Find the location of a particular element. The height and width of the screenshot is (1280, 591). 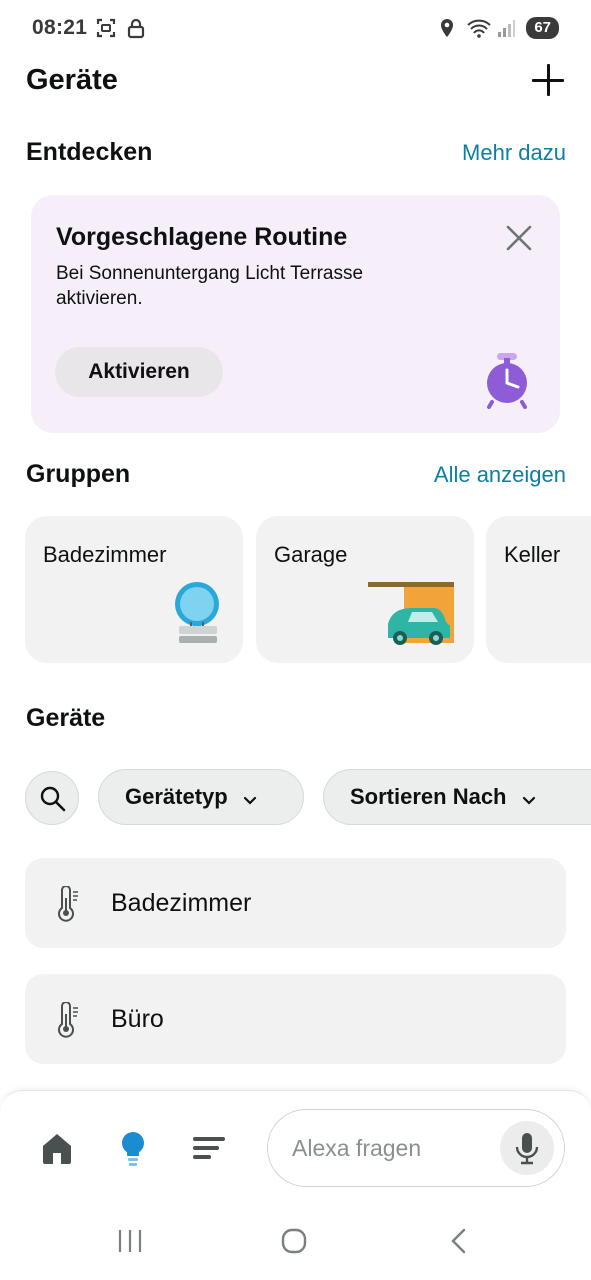

device-type-filter: Gerätetyp is located at coordinates (201, 797).